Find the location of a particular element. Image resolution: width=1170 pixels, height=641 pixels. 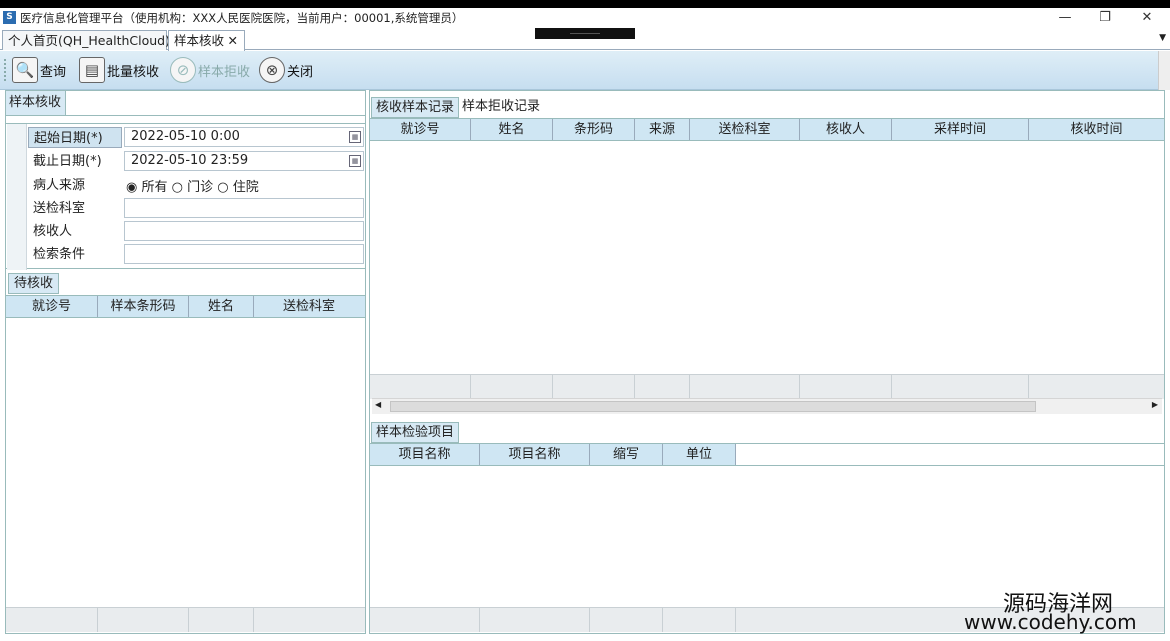

pending-grid-header: 就诊号 样本条形码 姓名 送检科室 is located at coordinates (185, 306).